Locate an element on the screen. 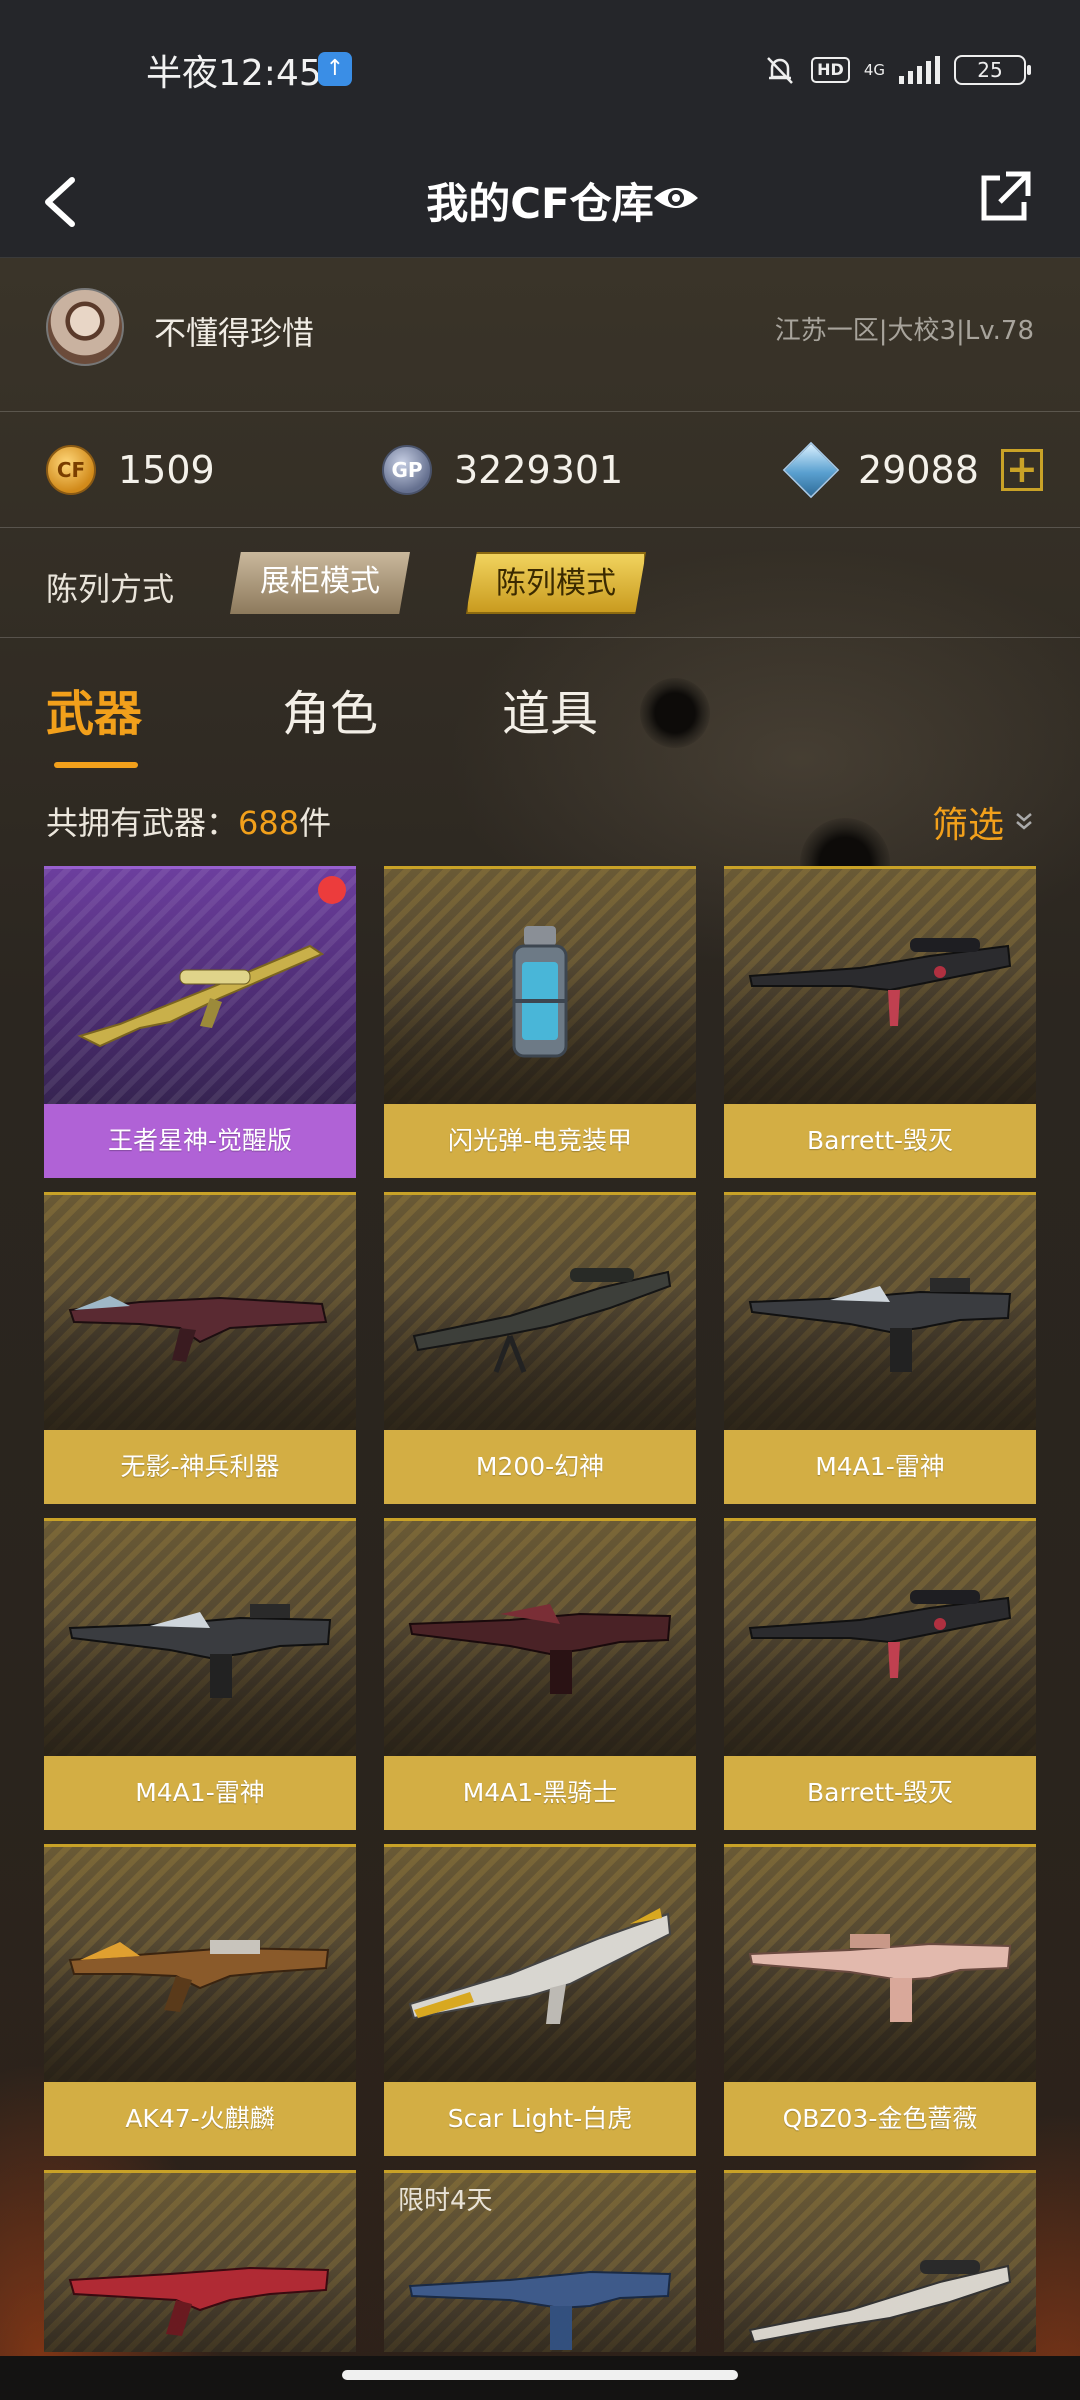 The height and width of the screenshot is (2400, 1080). weapon-card: 闪光弹-电竞装甲 is located at coordinates (540, 1022).